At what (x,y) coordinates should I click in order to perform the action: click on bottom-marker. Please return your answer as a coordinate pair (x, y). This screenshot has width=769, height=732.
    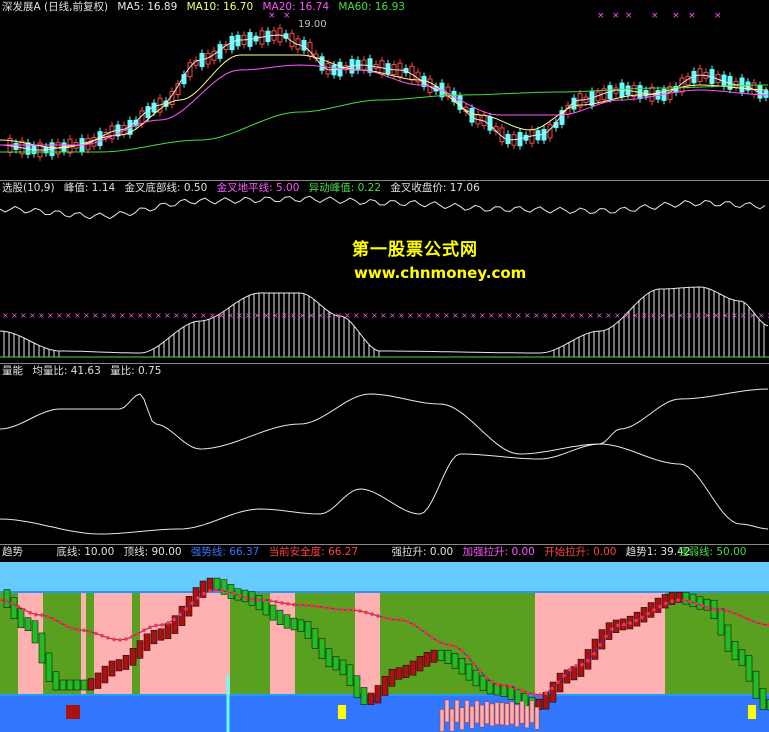
    Looking at the image, I should click on (76, 712).